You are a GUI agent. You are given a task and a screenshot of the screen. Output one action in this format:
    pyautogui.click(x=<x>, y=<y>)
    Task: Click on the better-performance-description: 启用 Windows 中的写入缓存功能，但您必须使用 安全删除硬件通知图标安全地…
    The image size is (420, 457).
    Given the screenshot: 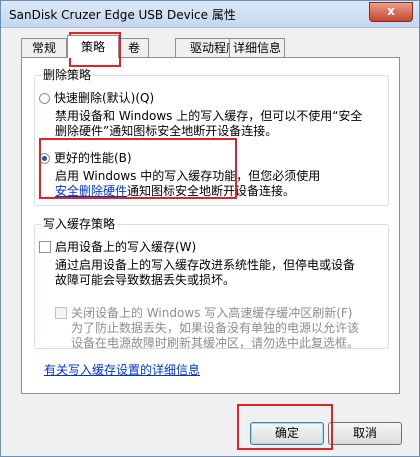 What is the action you would take?
    pyautogui.click(x=187, y=184)
    